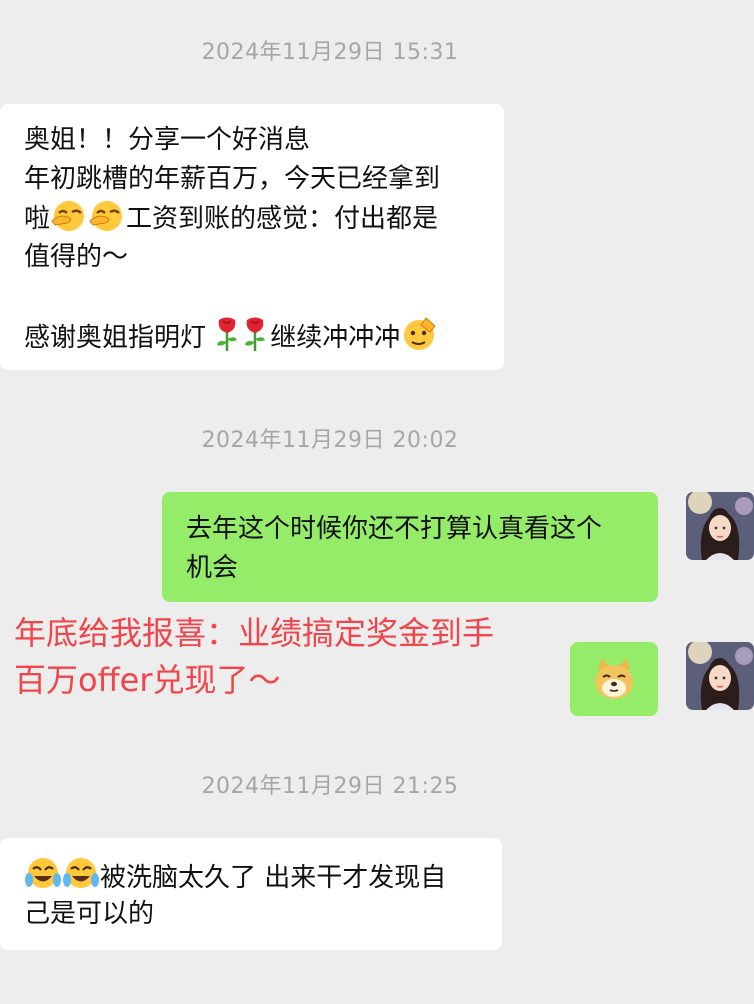 The image size is (754, 1004). What do you see at coordinates (76, 257) in the screenshot?
I see `message-text: 值得的～` at bounding box center [76, 257].